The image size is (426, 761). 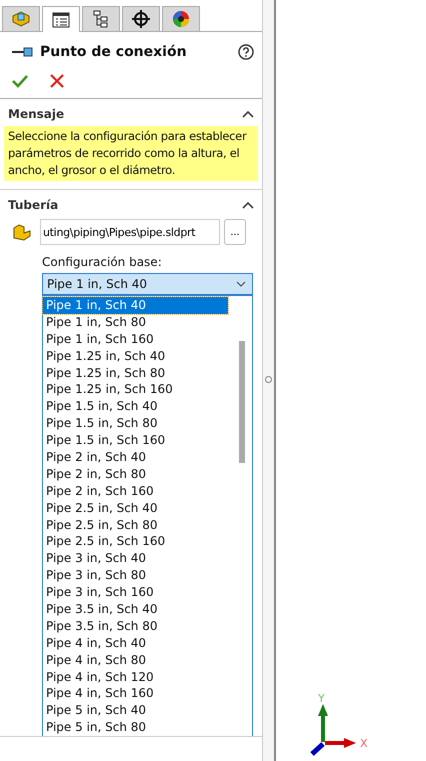 What do you see at coordinates (135, 305) in the screenshot?
I see `dropdown-option: Pipe 1 in, Sch 40` at bounding box center [135, 305].